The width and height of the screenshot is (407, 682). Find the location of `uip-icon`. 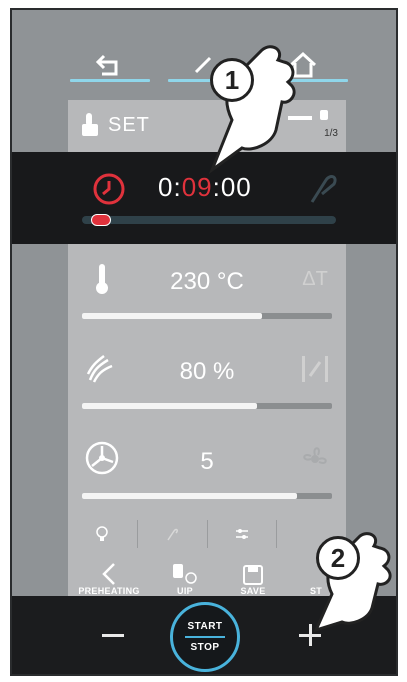

uip-icon is located at coordinates (185, 574).